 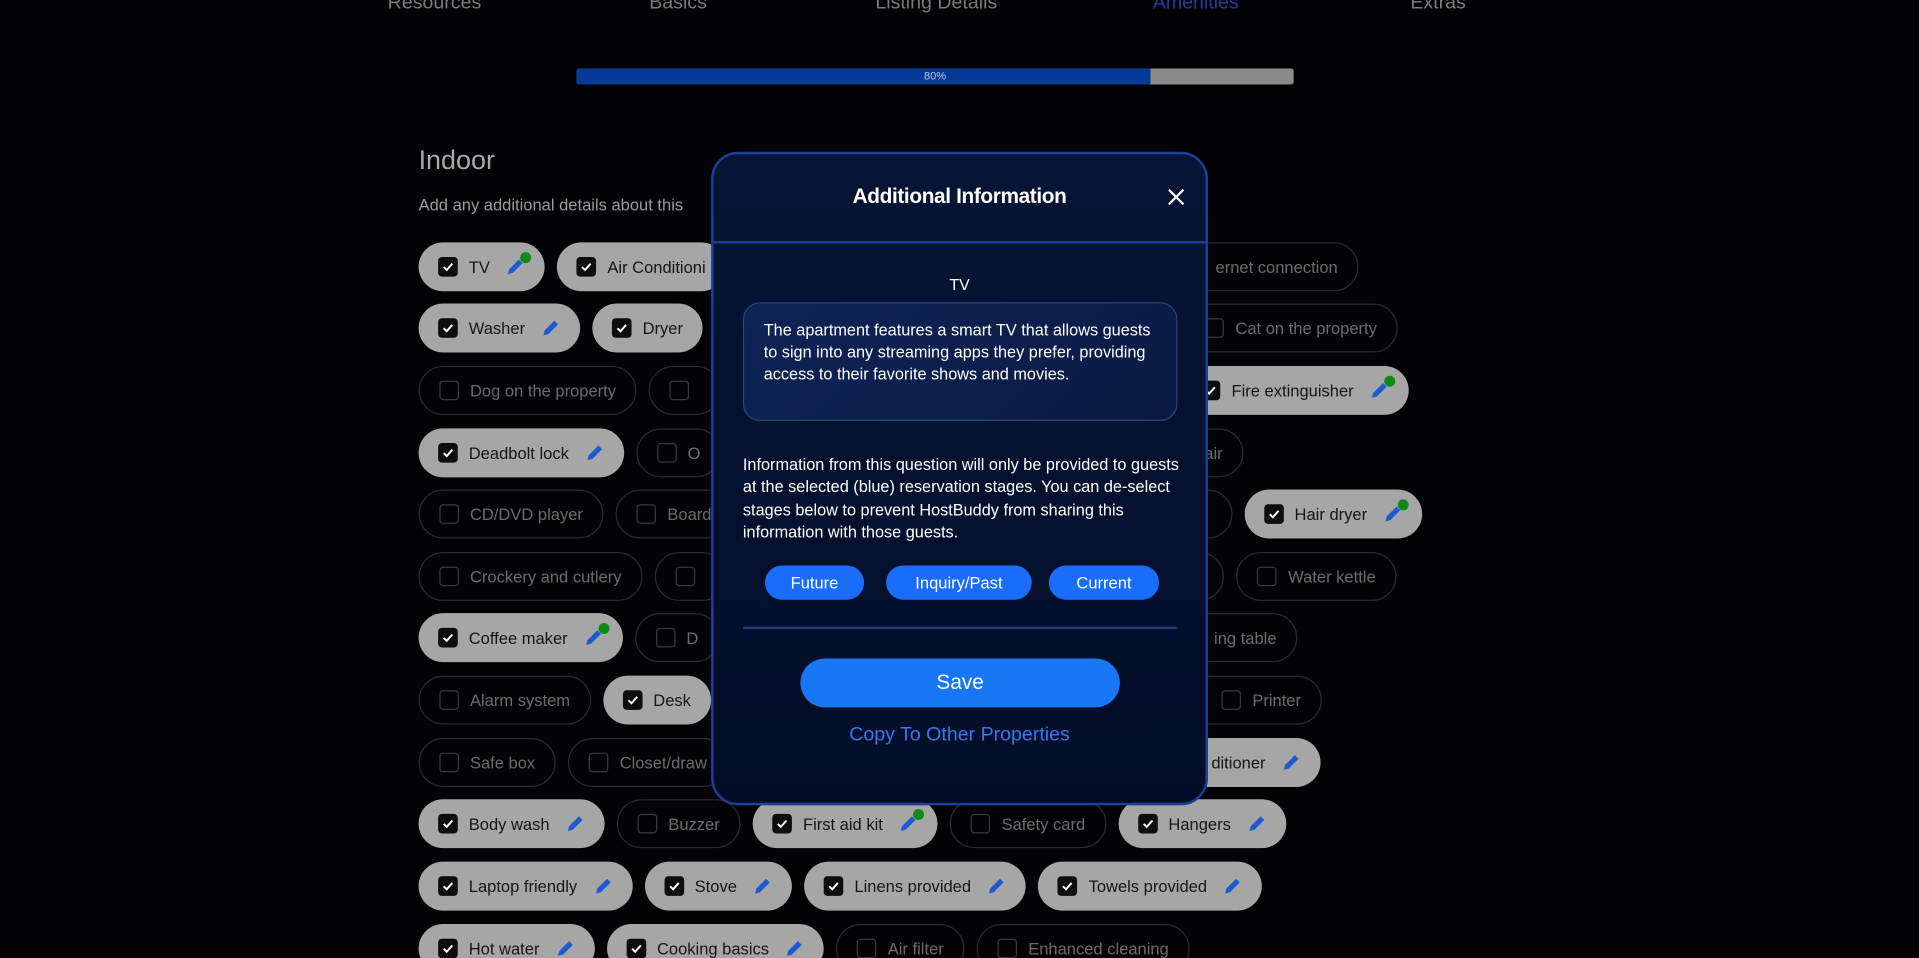 What do you see at coordinates (487, 762) in the screenshot?
I see `amenity-pill: Safe box` at bounding box center [487, 762].